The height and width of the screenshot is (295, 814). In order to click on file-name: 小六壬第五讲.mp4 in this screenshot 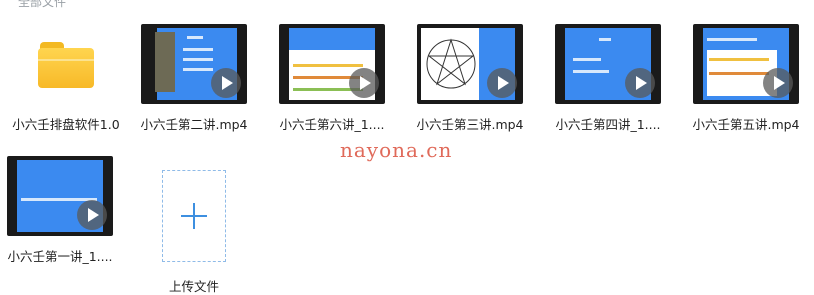, I will do `click(746, 124)`.